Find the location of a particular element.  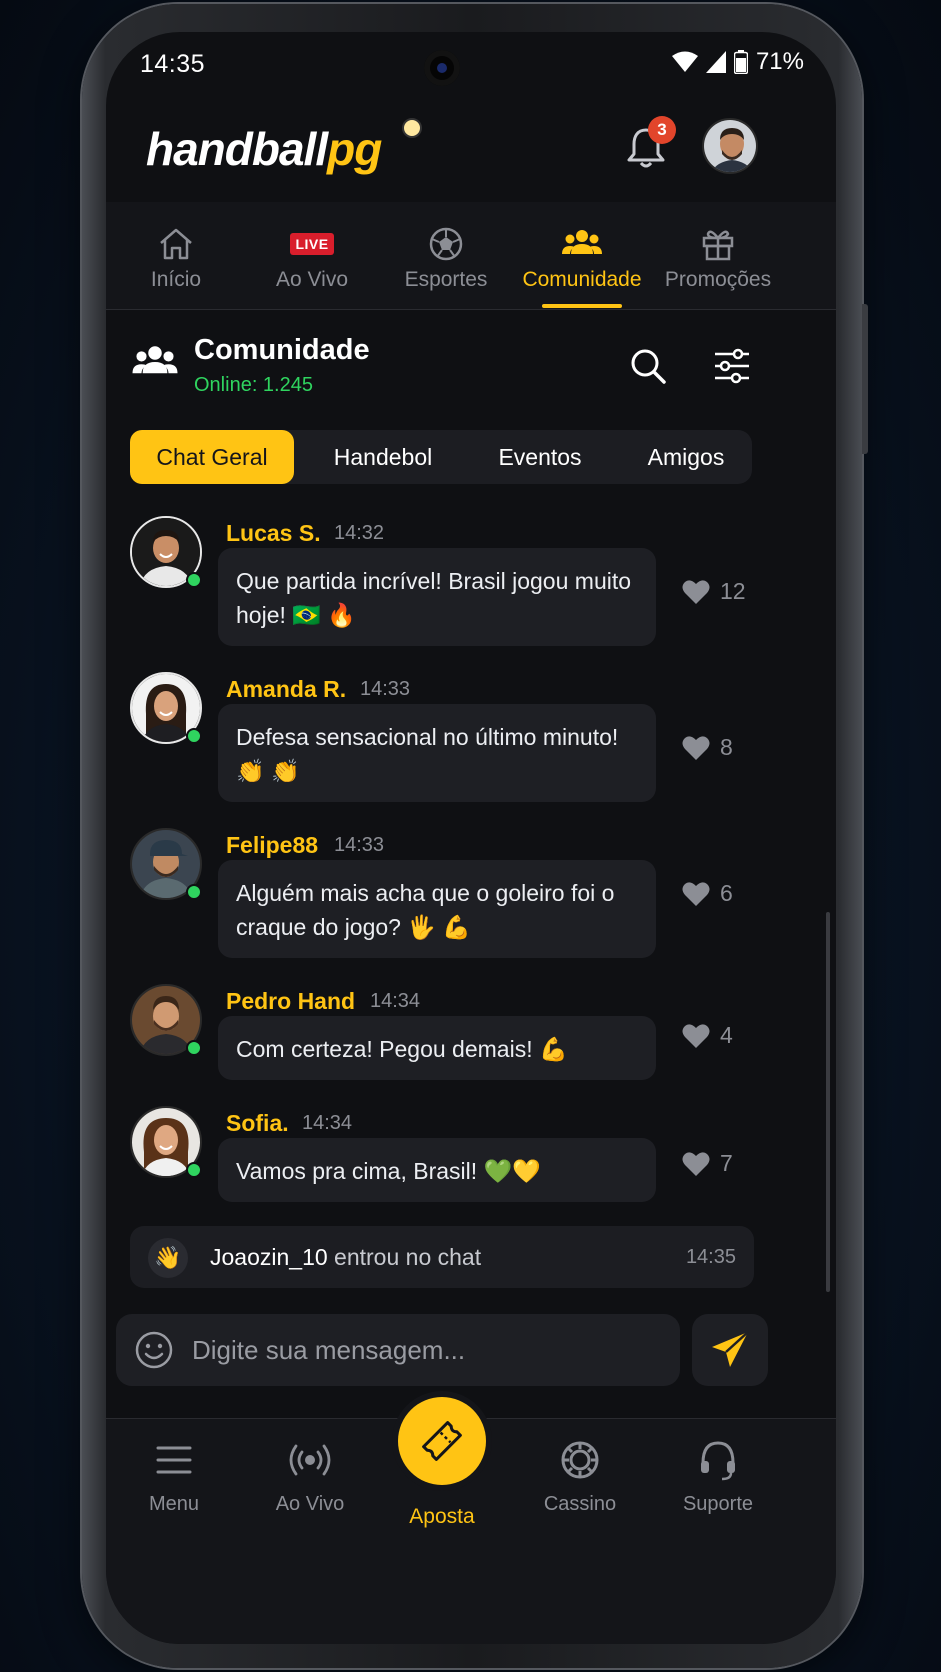

bottom-nav-suporte: Suporte is located at coordinates (718, 1467).